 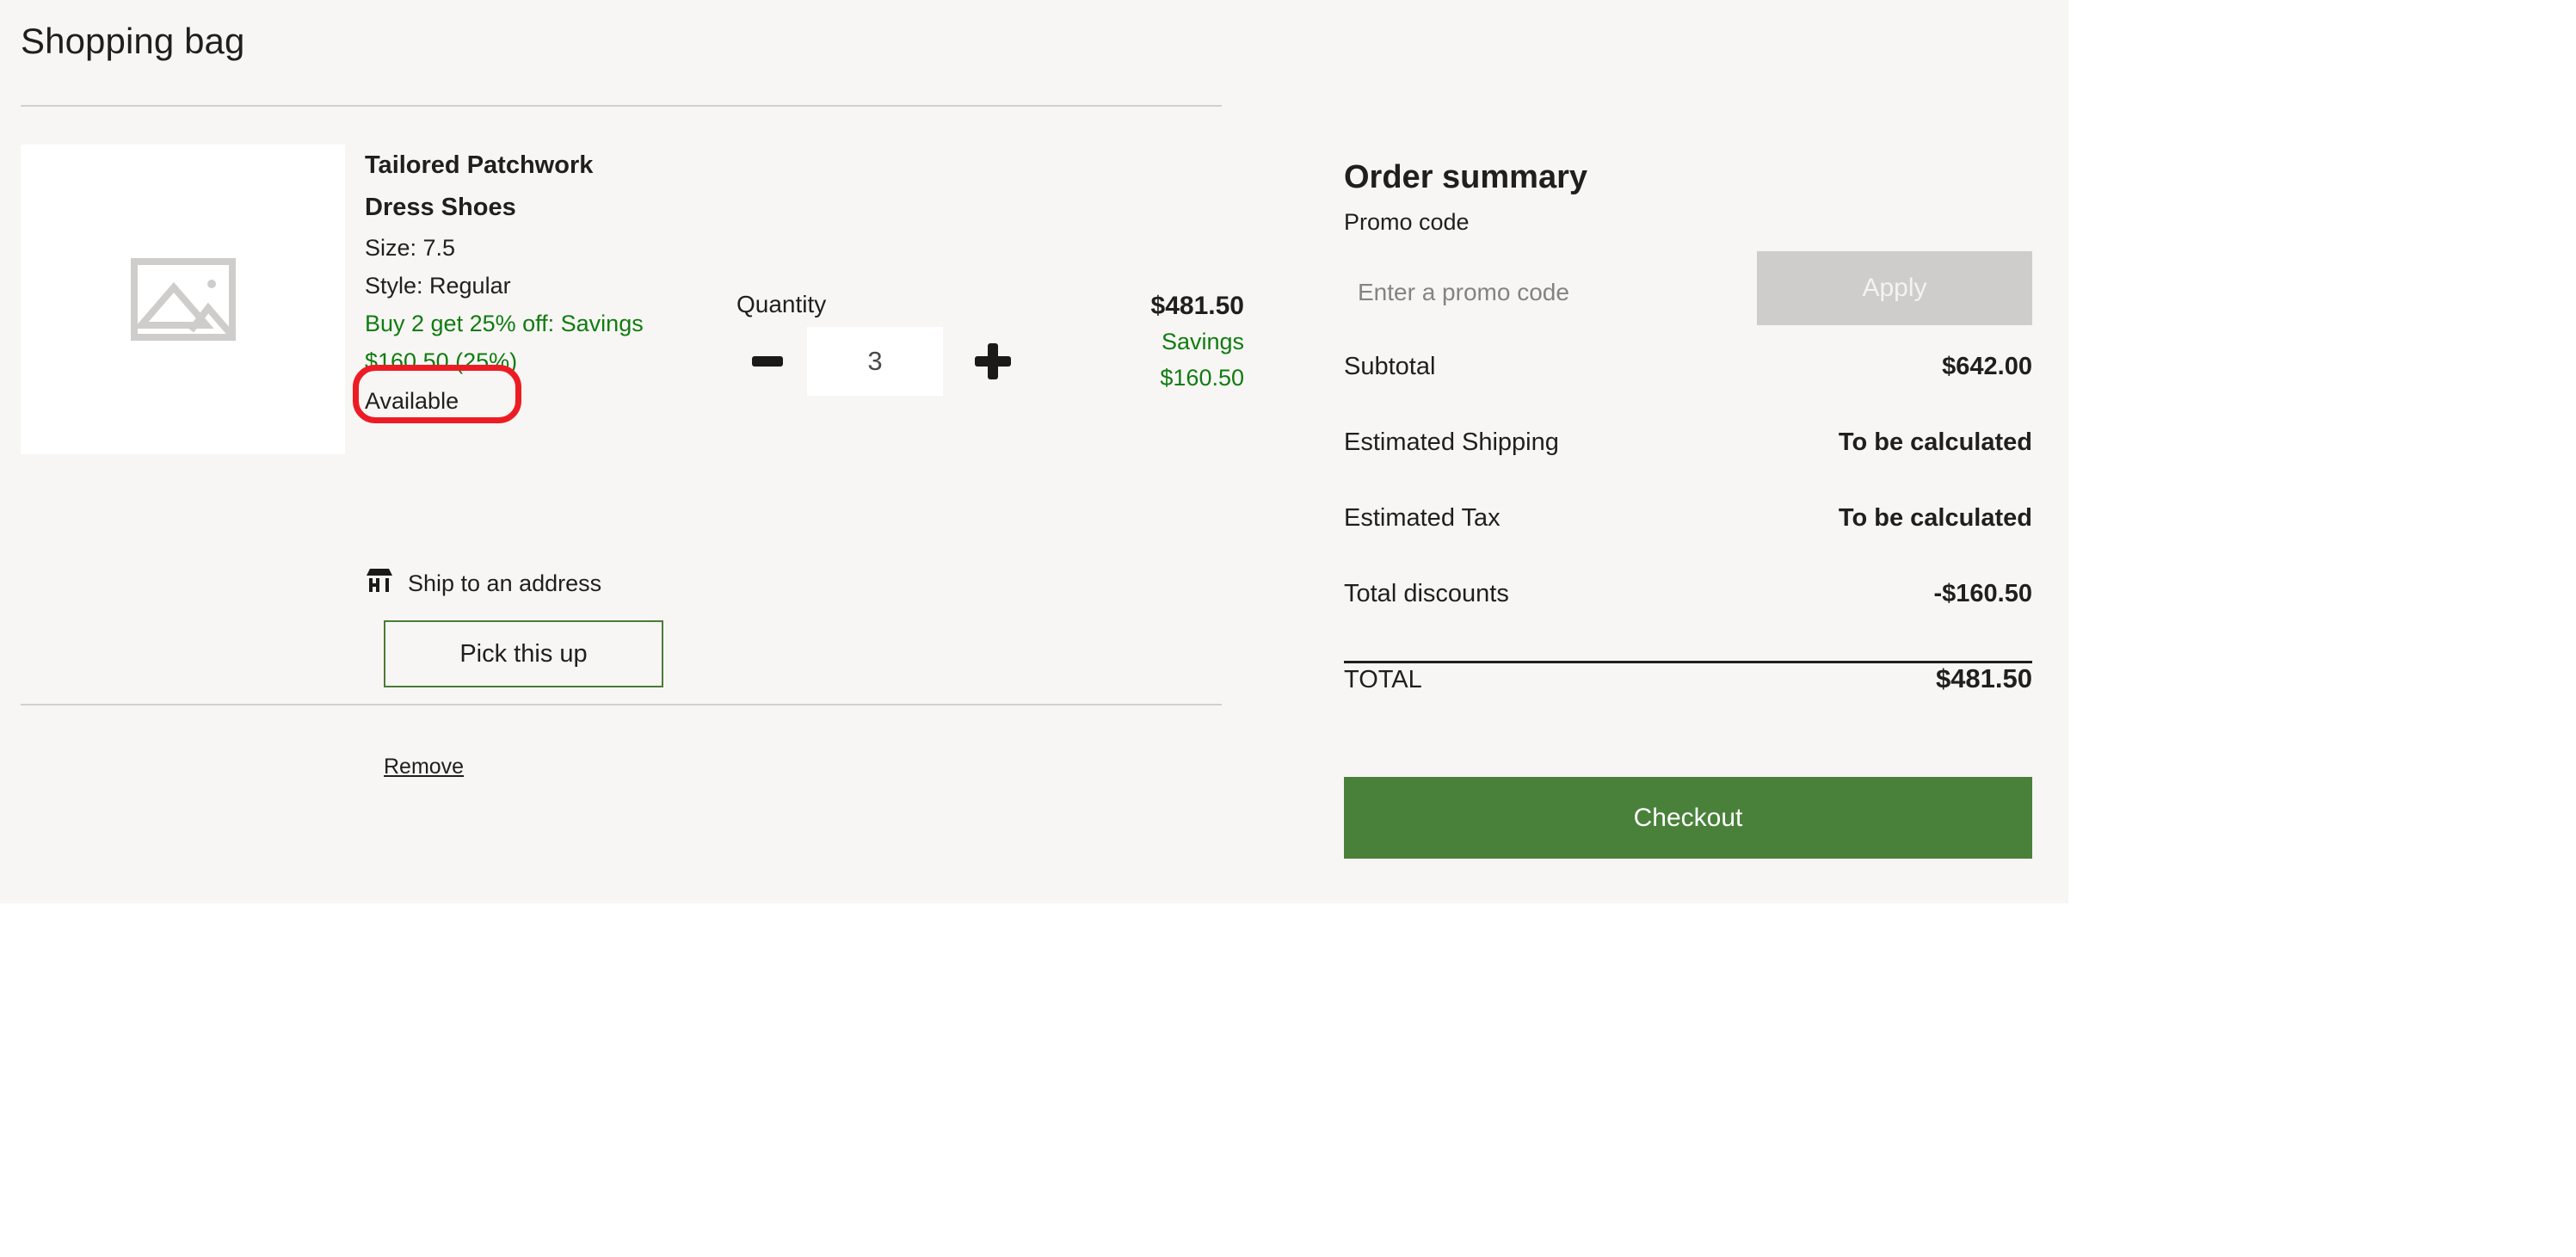 I want to click on availability-wrapper: Available, so click(x=437, y=394).